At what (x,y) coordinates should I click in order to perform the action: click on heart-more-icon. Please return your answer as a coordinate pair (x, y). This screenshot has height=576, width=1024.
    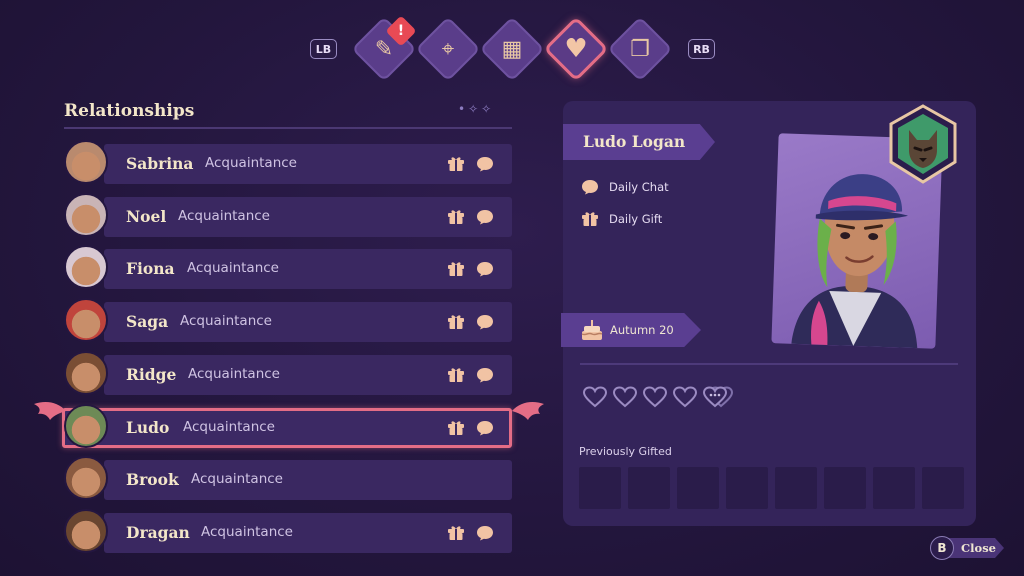
    Looking at the image, I should click on (718, 397).